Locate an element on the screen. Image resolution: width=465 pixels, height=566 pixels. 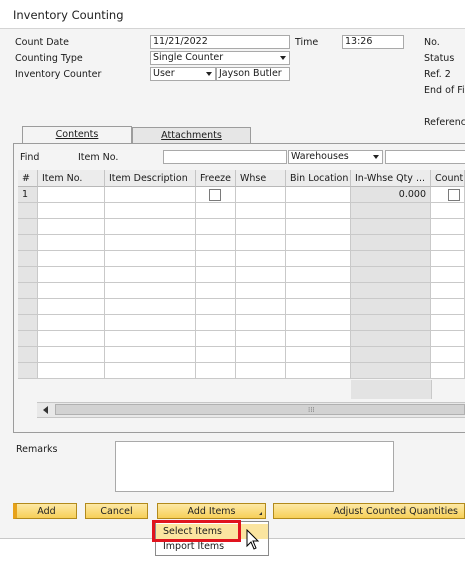
horizontal-scrollbar: ⁞⁞⁞ is located at coordinates (251, 410).